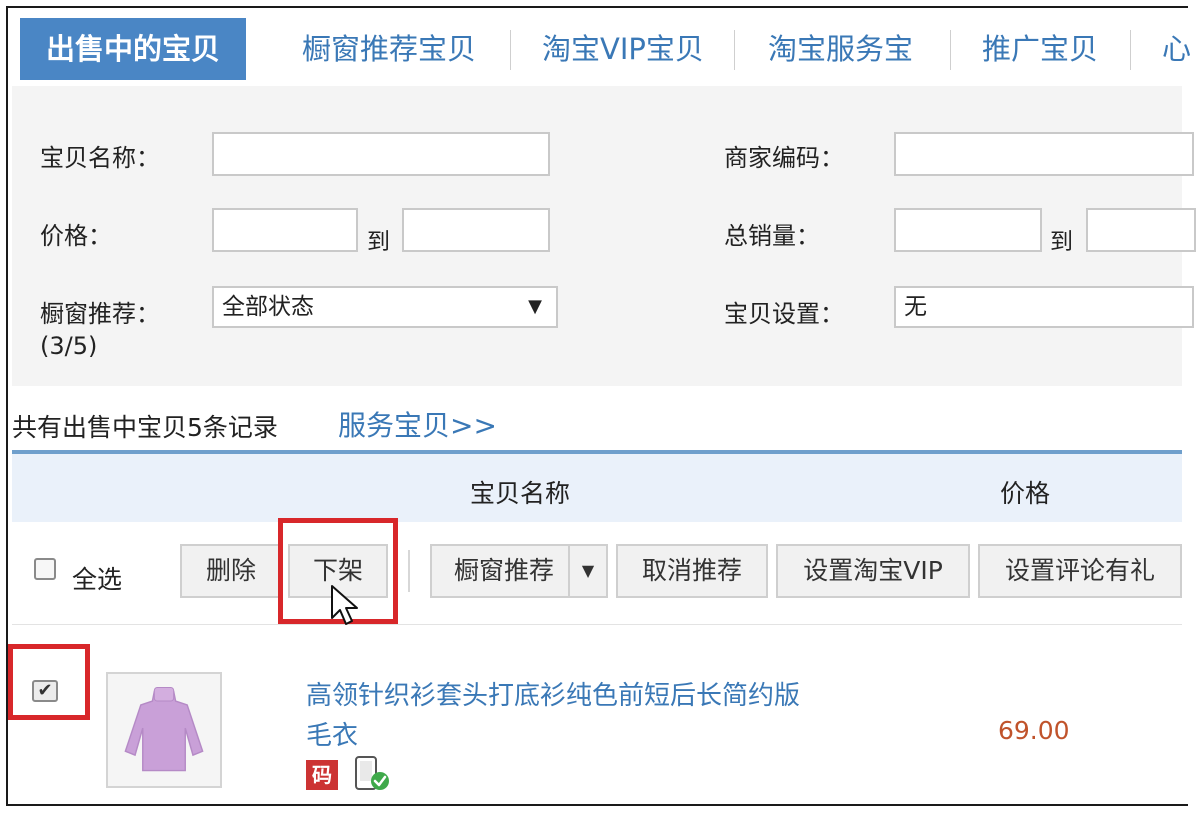  Describe the element at coordinates (1025, 493) in the screenshot. I see `column-header-price: 价格` at that location.